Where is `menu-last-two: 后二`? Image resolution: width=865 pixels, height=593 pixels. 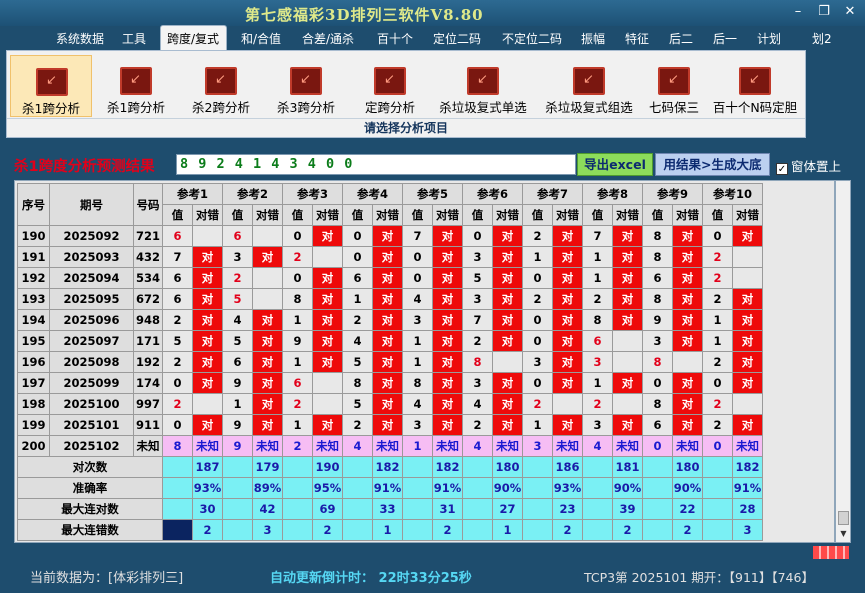
menu-last-two: 后二 is located at coordinates (681, 38).